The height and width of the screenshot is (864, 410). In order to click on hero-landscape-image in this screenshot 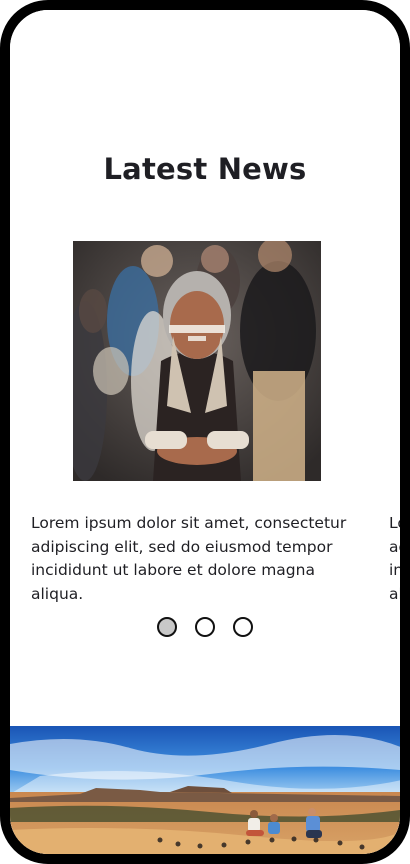, I will do `click(205, 790)`.